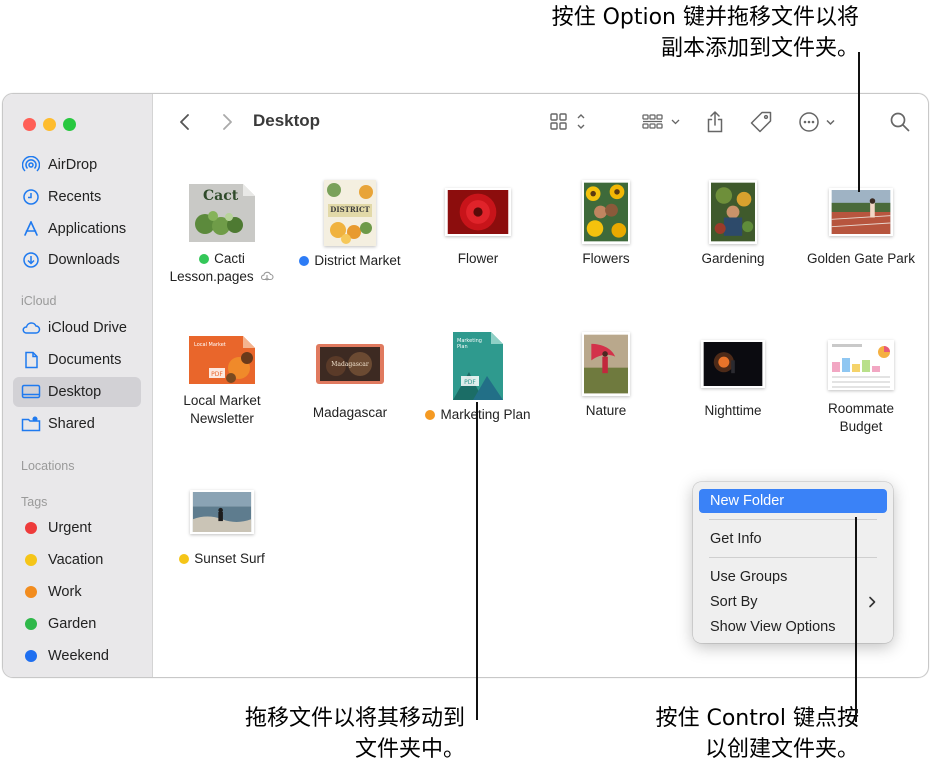  Describe the element at coordinates (287, 120) in the screenshot. I see `window-title: Desktop` at that location.